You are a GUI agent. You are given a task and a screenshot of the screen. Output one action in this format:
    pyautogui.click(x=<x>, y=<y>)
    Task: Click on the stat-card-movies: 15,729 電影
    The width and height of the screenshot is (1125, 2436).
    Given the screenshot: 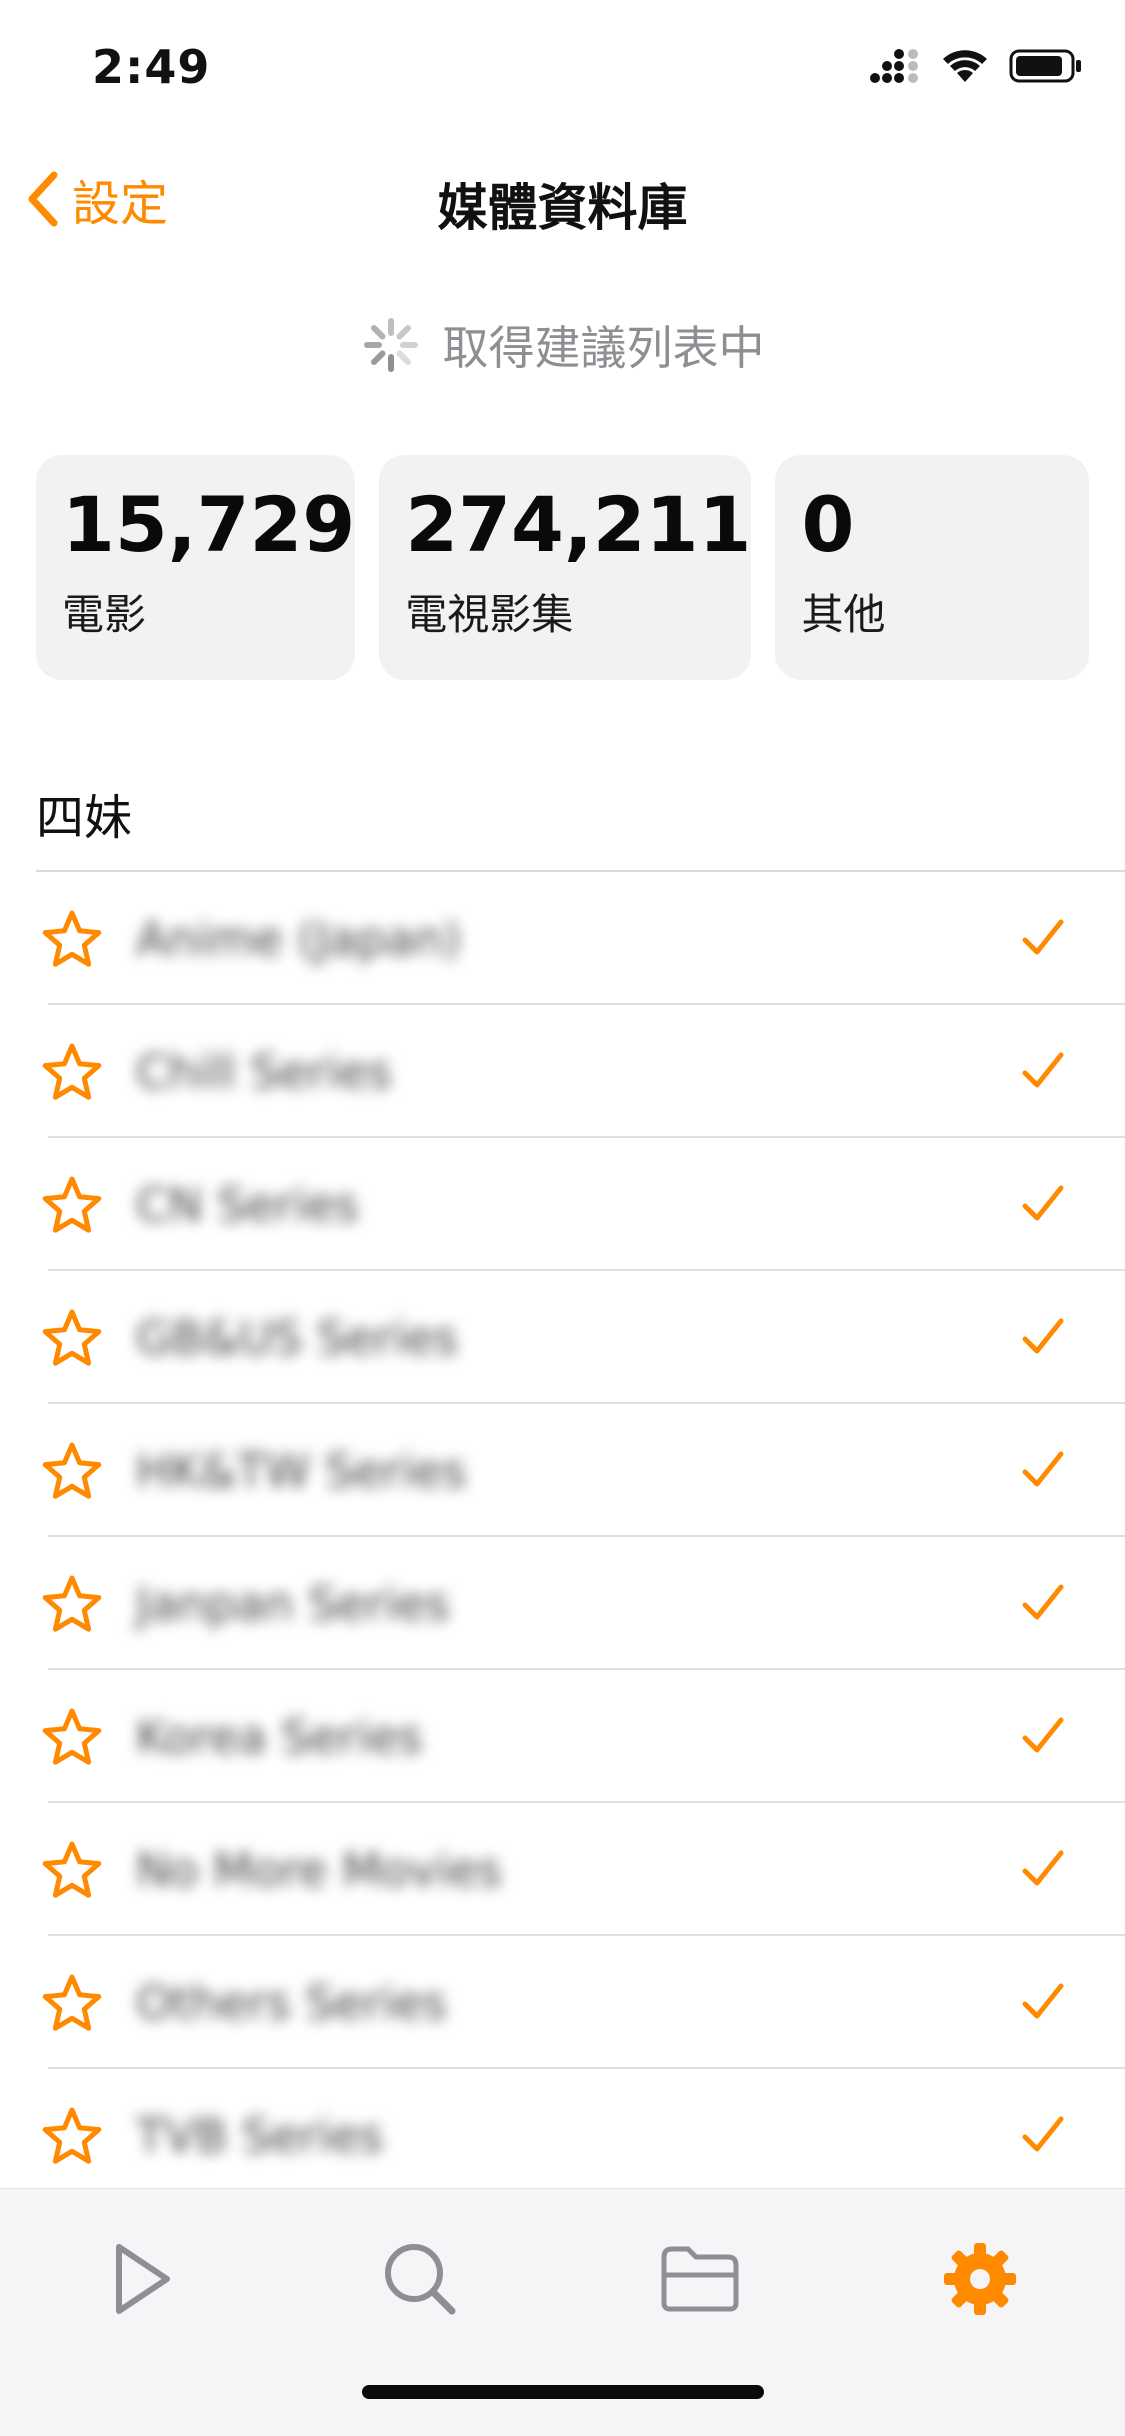 What is the action you would take?
    pyautogui.click(x=196, y=567)
    